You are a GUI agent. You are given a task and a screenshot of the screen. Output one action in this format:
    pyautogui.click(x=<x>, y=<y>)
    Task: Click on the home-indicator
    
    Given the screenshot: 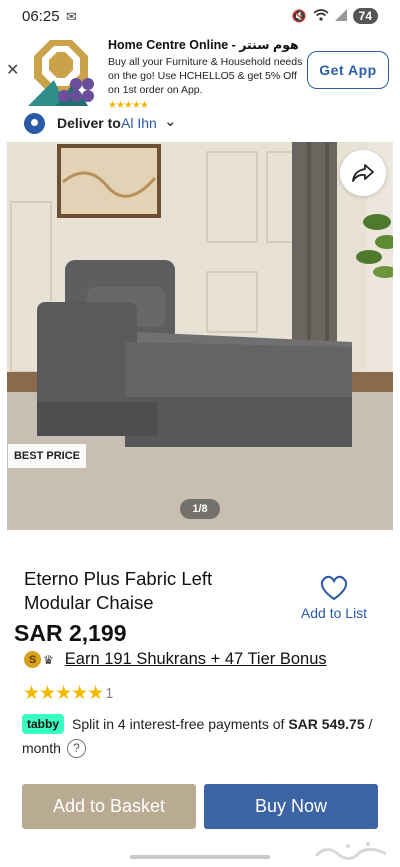 What is the action you would take?
    pyautogui.click(x=200, y=857)
    